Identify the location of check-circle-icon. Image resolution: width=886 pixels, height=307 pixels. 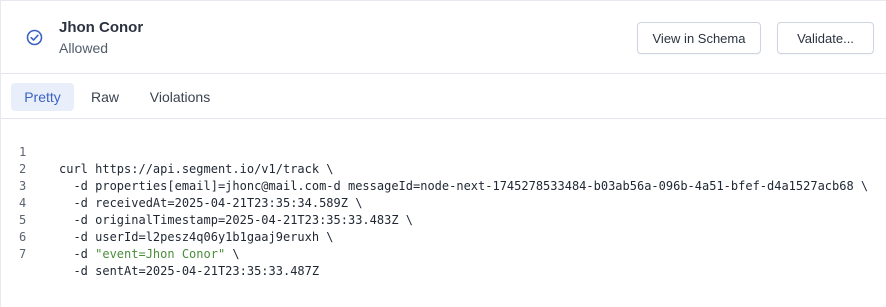
(34, 37).